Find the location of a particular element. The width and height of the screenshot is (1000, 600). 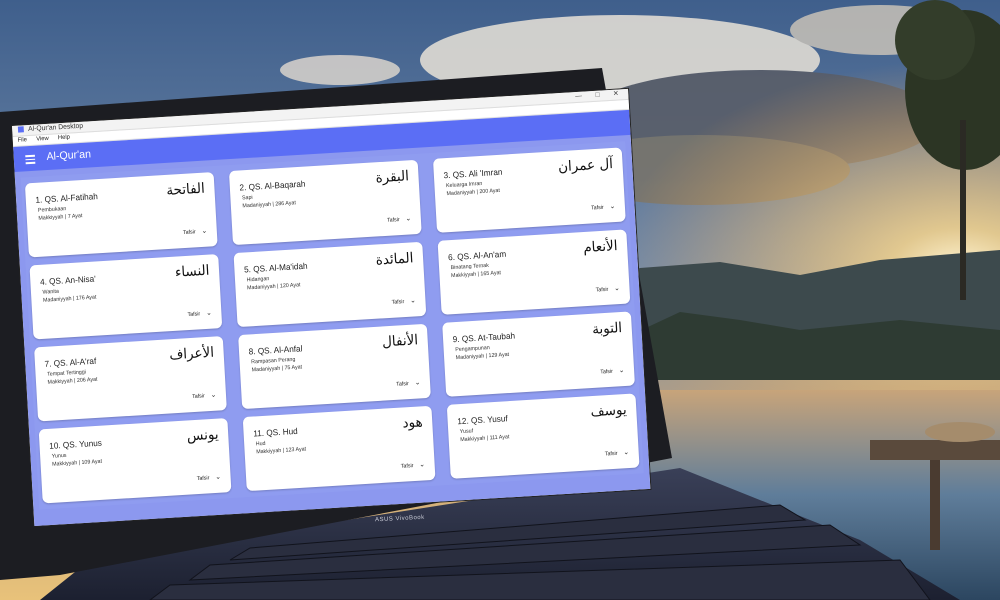

menu-file: File is located at coordinates (22, 140).